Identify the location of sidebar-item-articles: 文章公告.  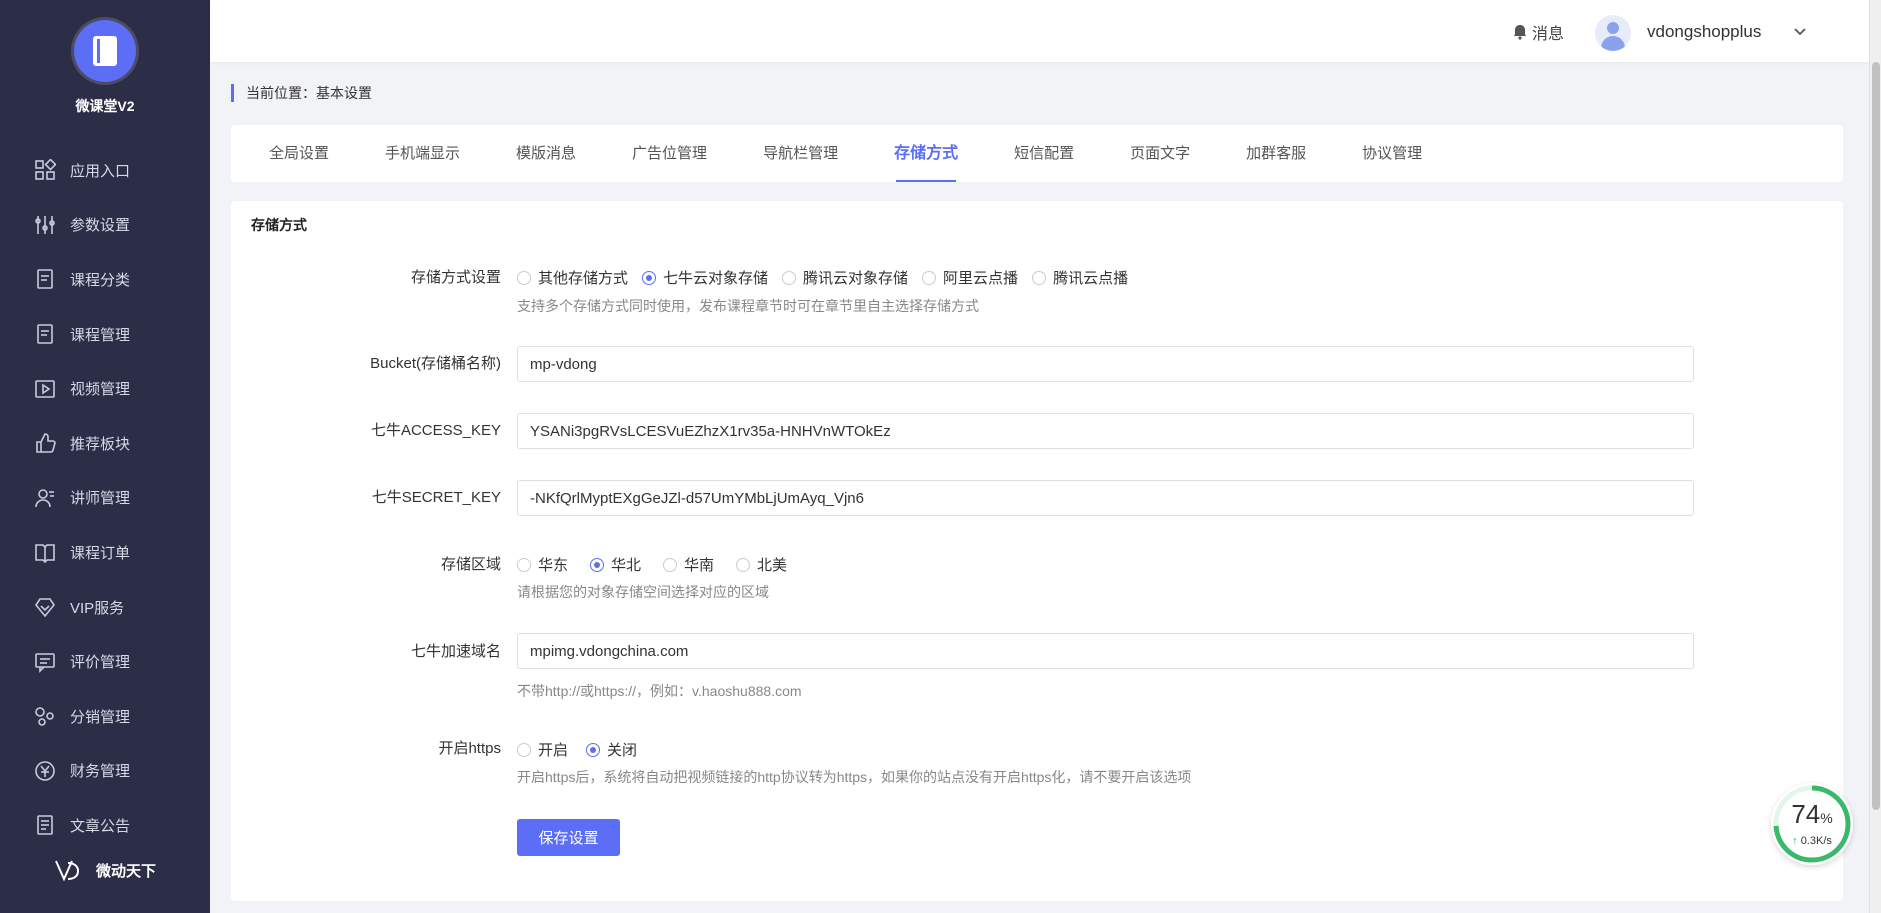
(105, 825).